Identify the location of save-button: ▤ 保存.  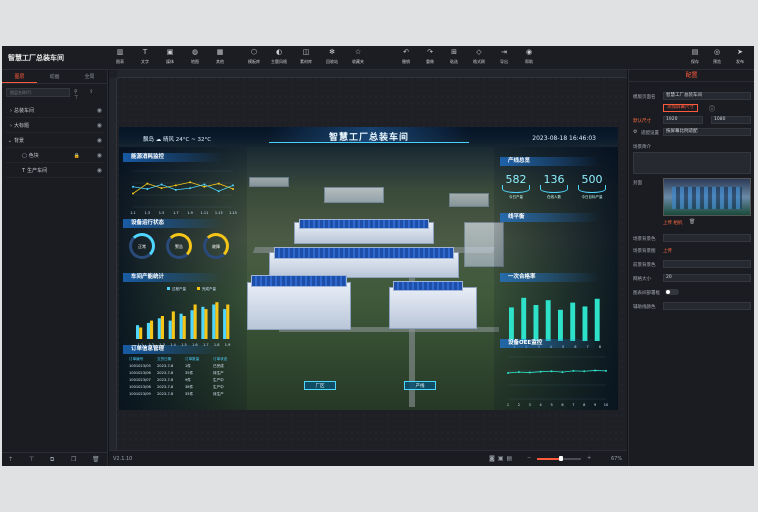
(695, 56).